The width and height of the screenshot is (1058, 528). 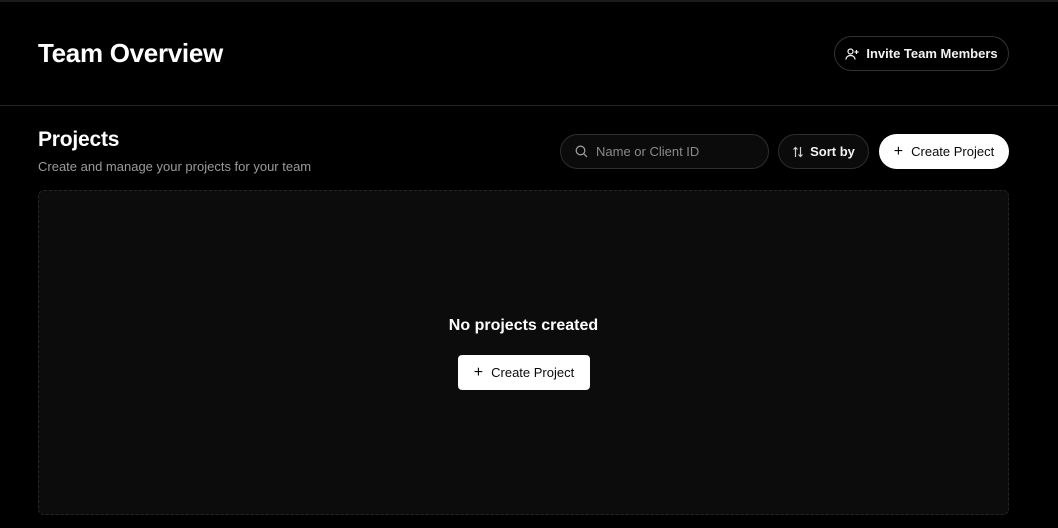 I want to click on user-plus-icon, so click(x=852, y=54).